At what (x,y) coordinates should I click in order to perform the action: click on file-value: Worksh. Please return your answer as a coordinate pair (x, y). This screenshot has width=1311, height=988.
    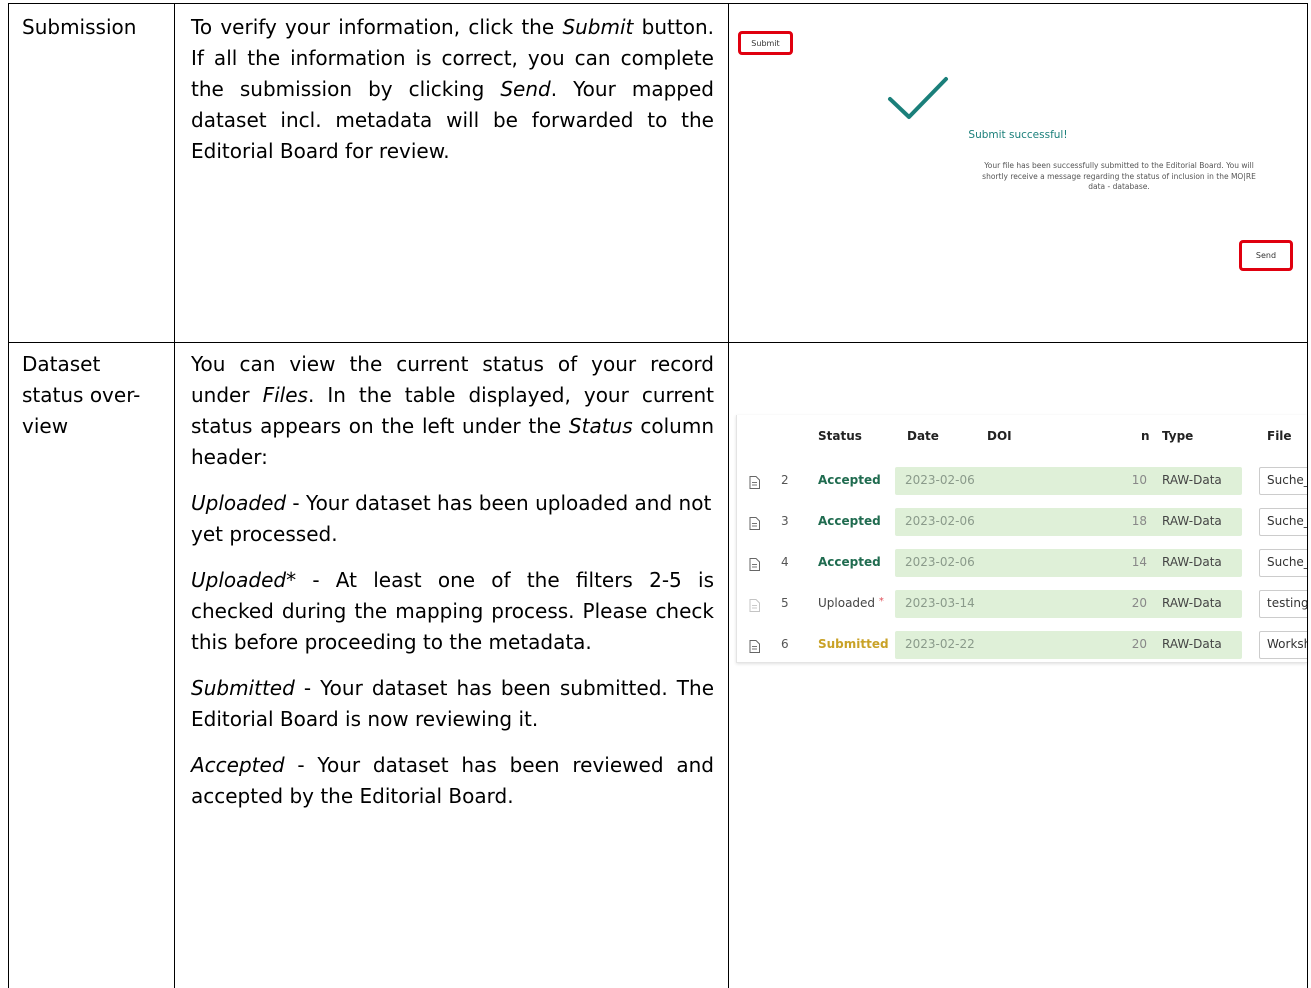
    Looking at the image, I should click on (1287, 644).